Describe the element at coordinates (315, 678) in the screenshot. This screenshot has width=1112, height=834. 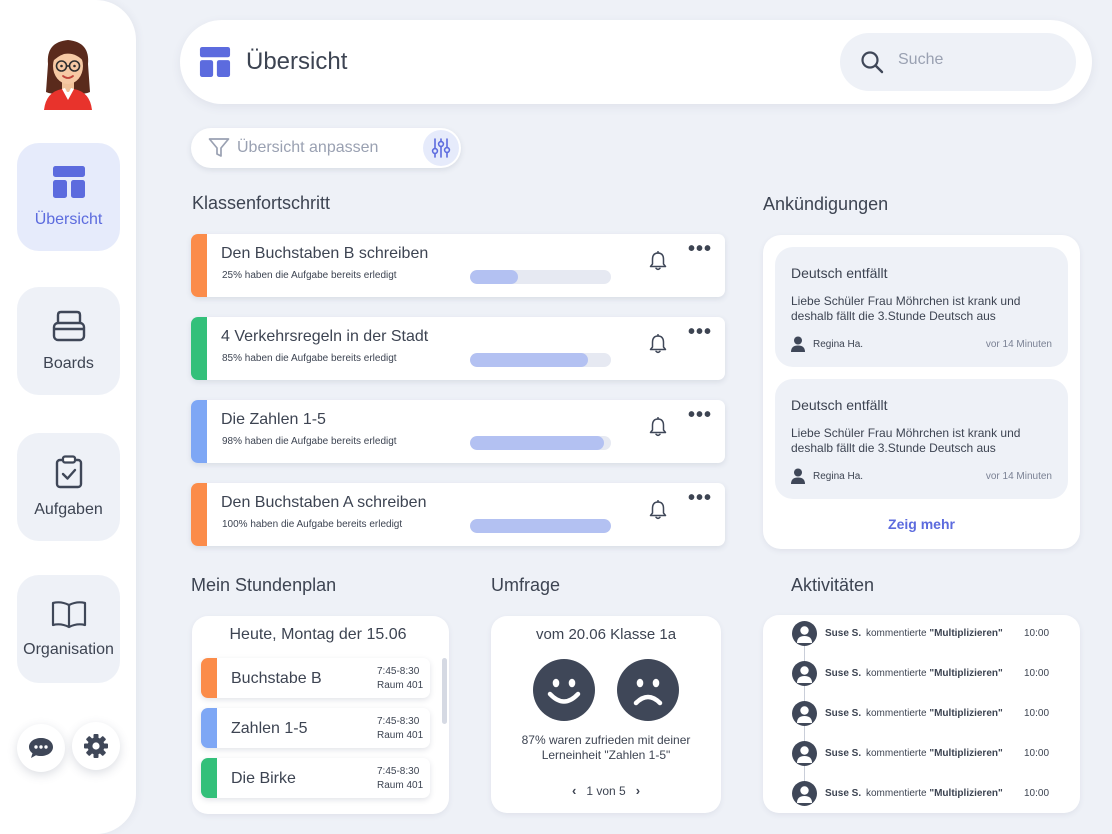
I see `schedule-item: Buchstabe B 7:45-8:30 Raum 401` at that location.